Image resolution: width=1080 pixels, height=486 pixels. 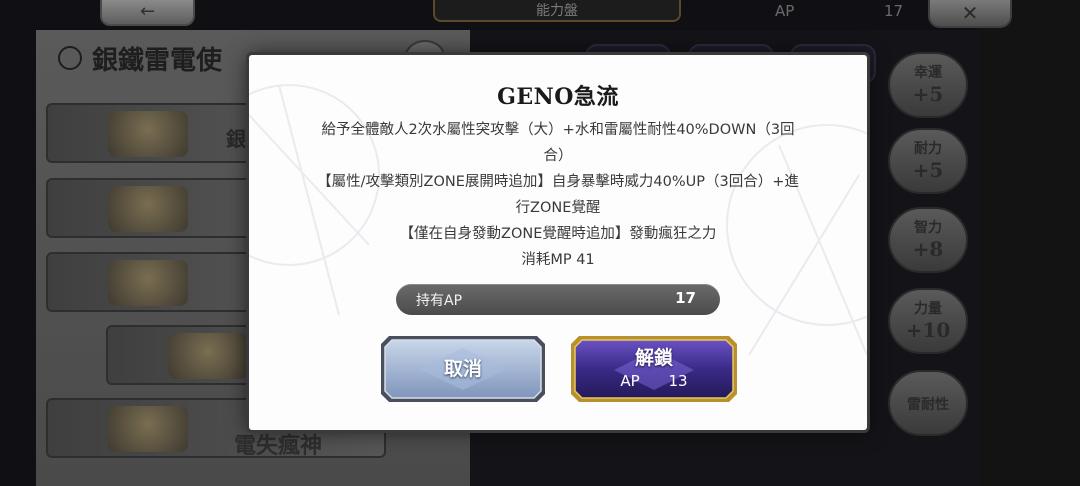 What do you see at coordinates (558, 156) in the screenshot?
I see `skill-description-line: 合）` at bounding box center [558, 156].